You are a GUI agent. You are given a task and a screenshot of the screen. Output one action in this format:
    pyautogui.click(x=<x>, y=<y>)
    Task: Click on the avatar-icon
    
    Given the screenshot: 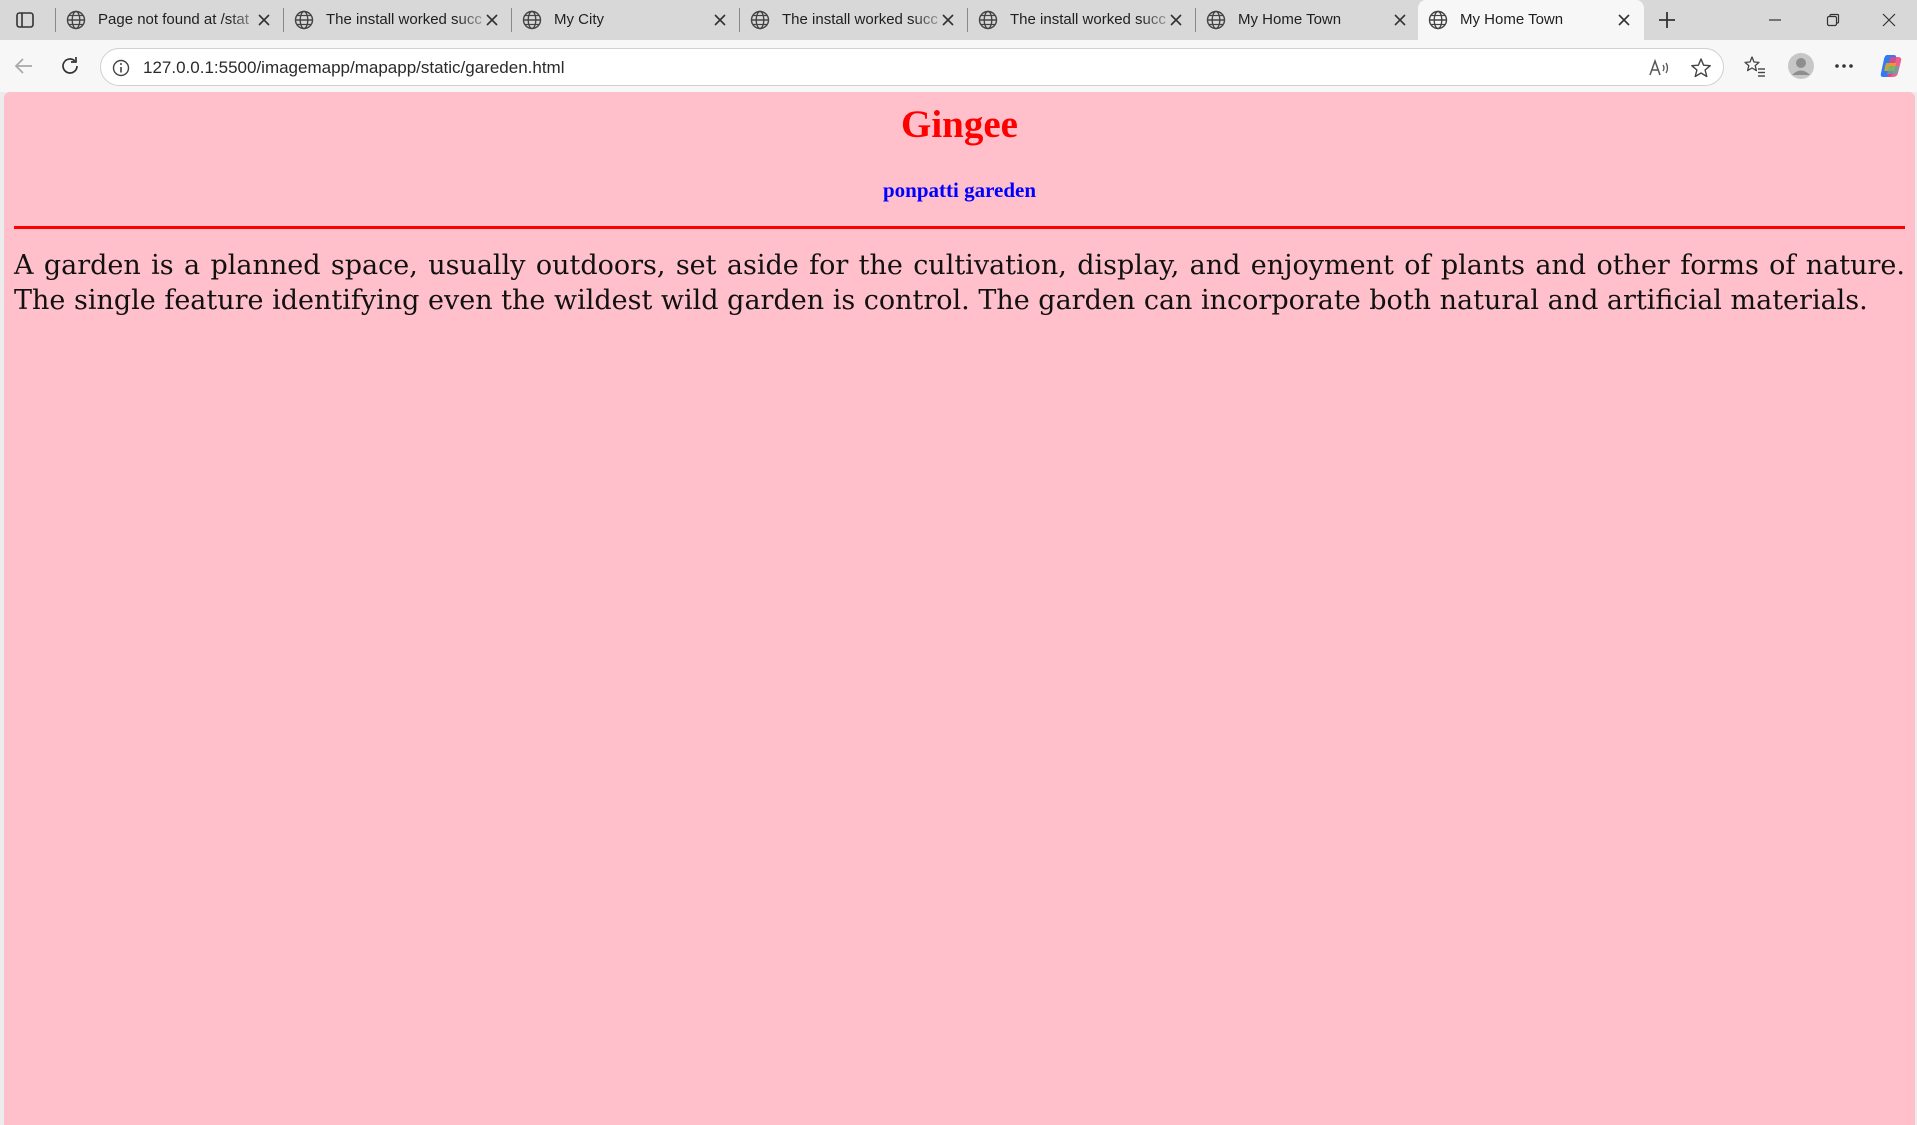 What is the action you would take?
    pyautogui.click(x=1801, y=66)
    